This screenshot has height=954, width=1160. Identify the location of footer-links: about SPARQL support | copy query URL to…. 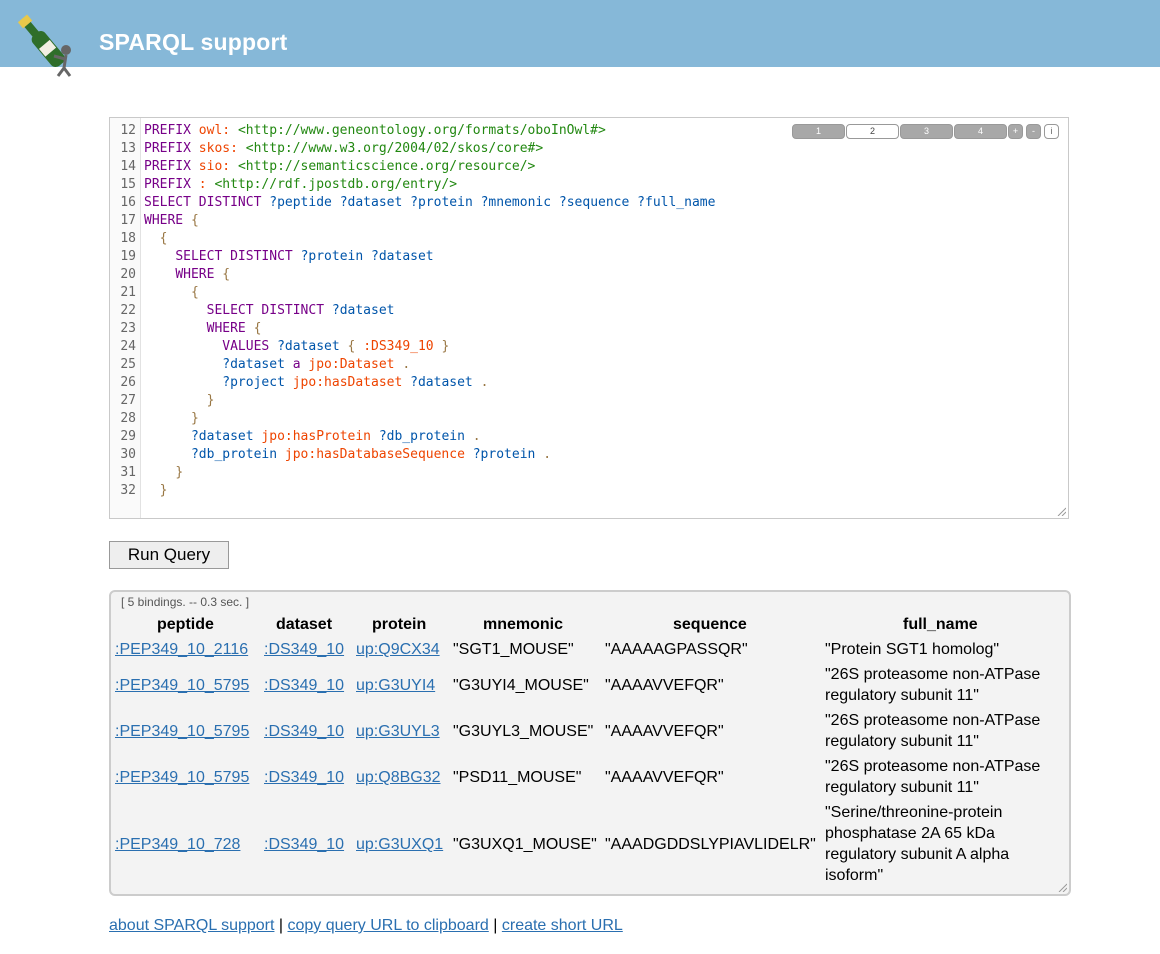
(366, 926).